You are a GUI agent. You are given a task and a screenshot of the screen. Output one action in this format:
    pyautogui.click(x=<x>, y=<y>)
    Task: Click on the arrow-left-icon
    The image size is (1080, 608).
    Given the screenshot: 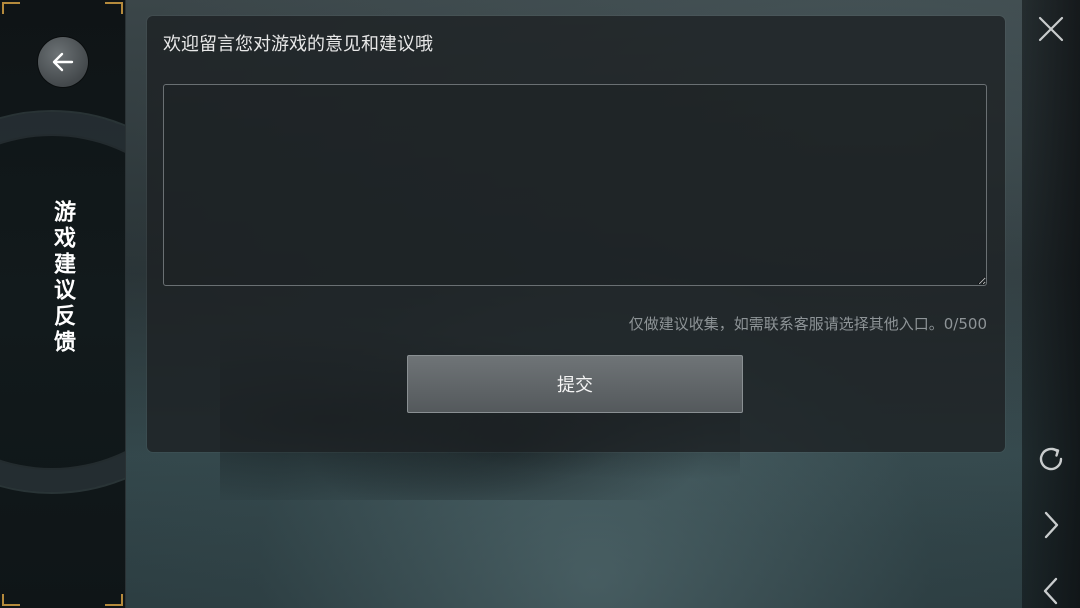 What is the action you would take?
    pyautogui.click(x=63, y=62)
    